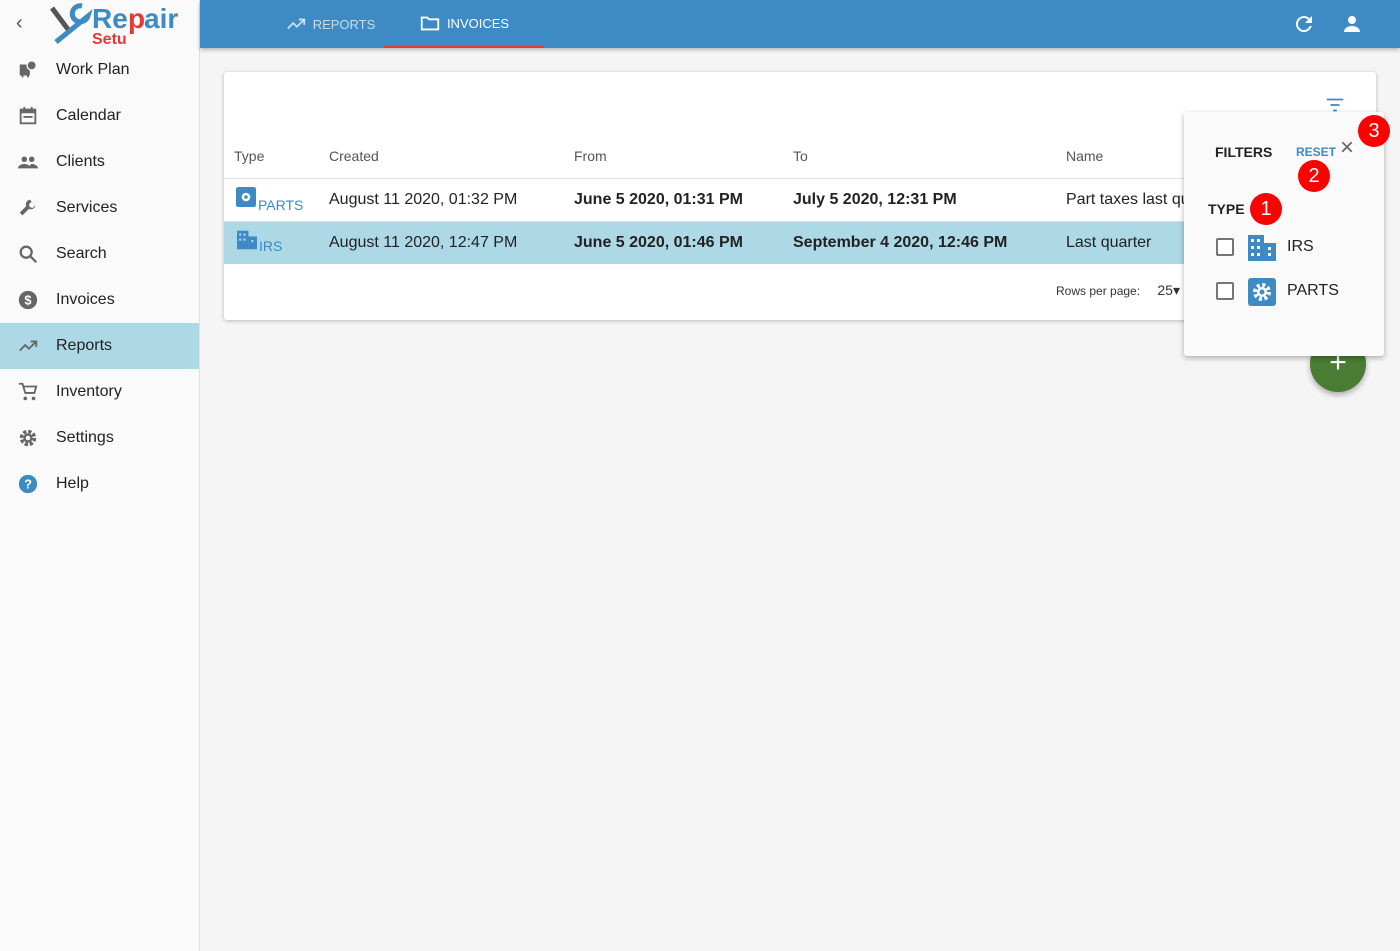 The width and height of the screenshot is (1400, 951). What do you see at coordinates (89, 391) in the screenshot?
I see `sidebar-item-label: Inventory` at bounding box center [89, 391].